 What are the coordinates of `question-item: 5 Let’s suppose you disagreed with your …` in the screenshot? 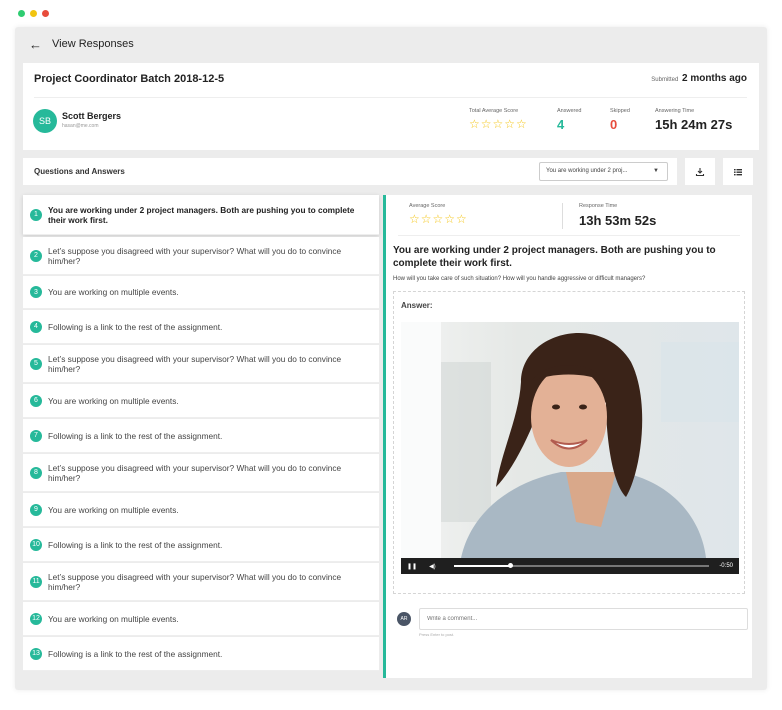 It's located at (201, 364).